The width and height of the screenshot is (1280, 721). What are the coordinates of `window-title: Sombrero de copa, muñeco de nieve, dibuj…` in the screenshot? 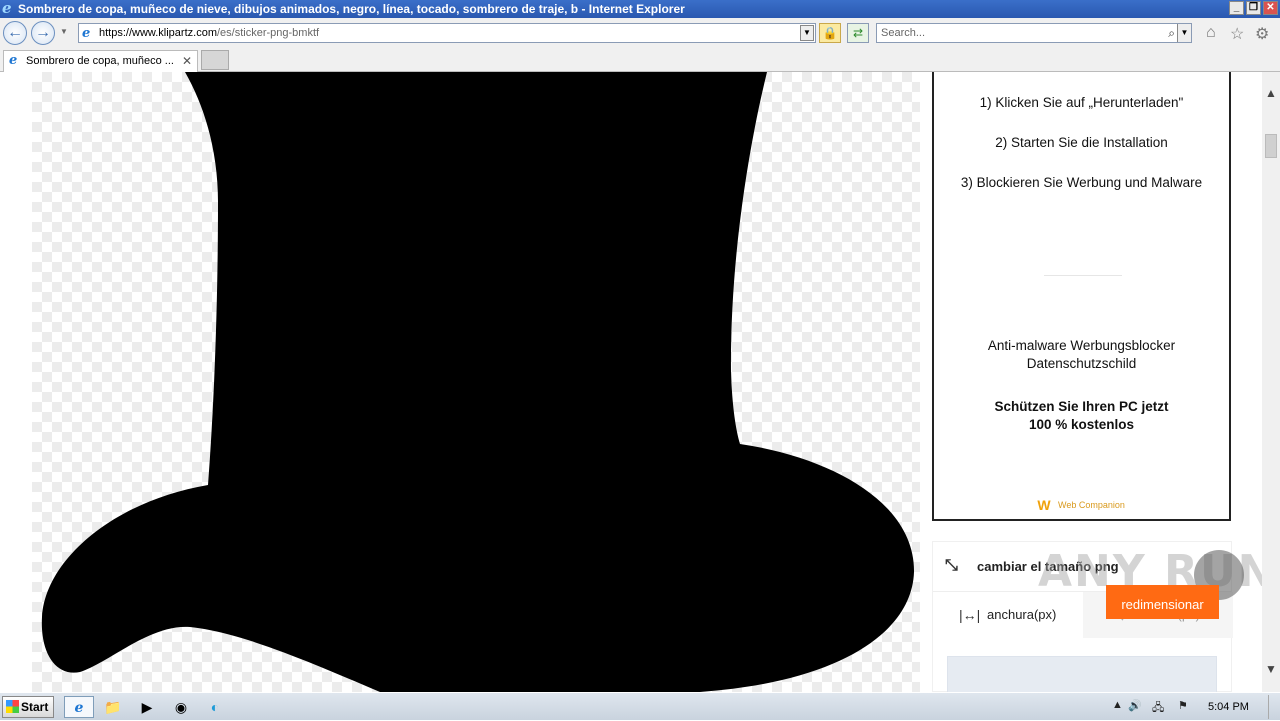 It's located at (351, 9).